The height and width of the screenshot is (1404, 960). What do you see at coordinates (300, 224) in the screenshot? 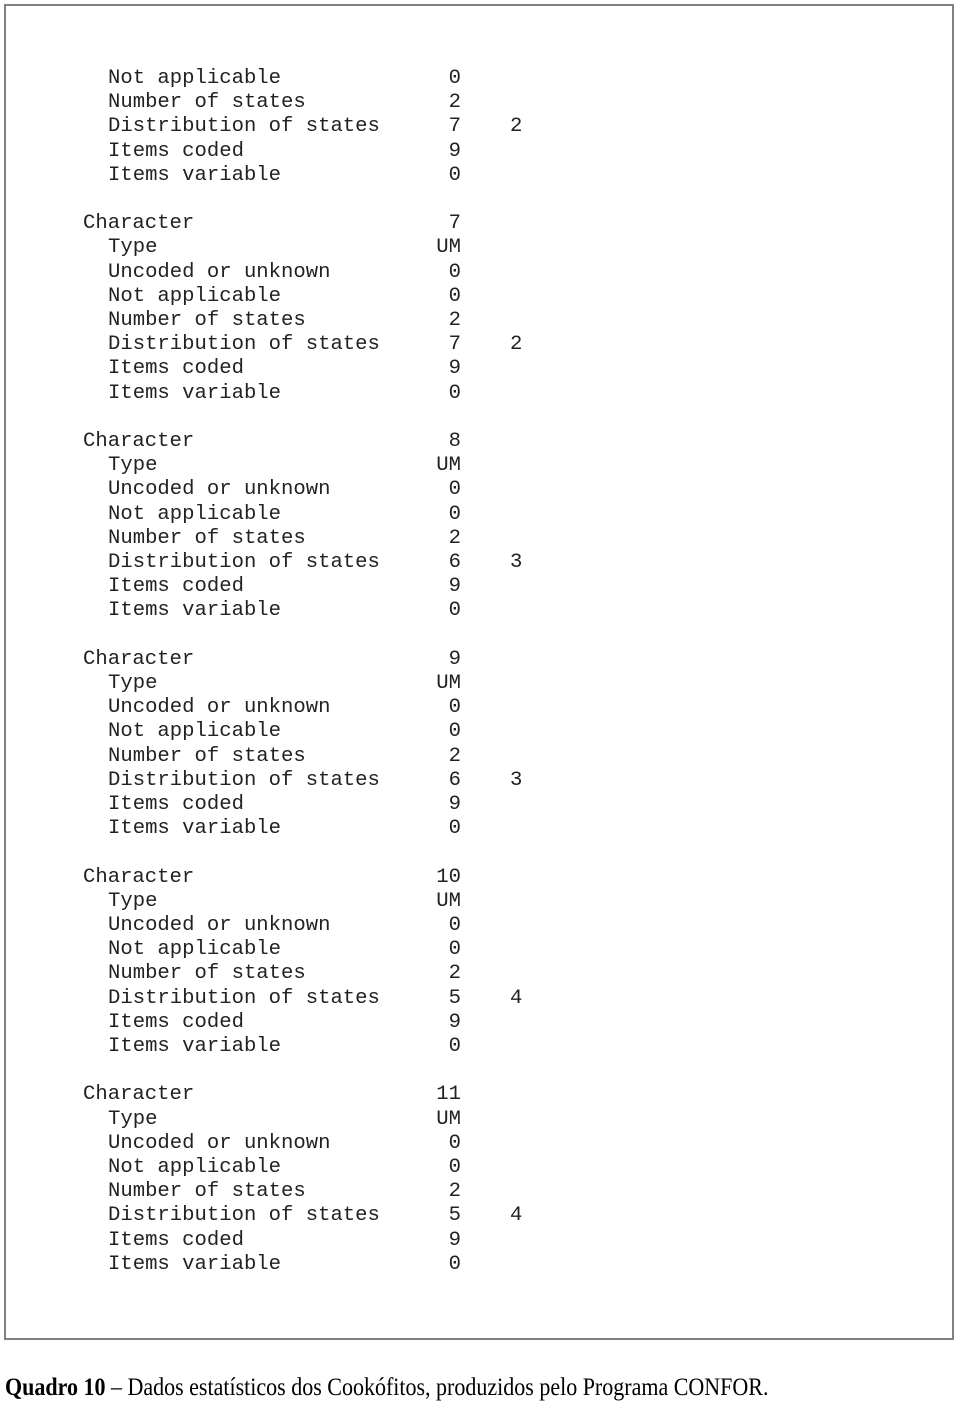
I see `character-header: Character 7` at bounding box center [300, 224].